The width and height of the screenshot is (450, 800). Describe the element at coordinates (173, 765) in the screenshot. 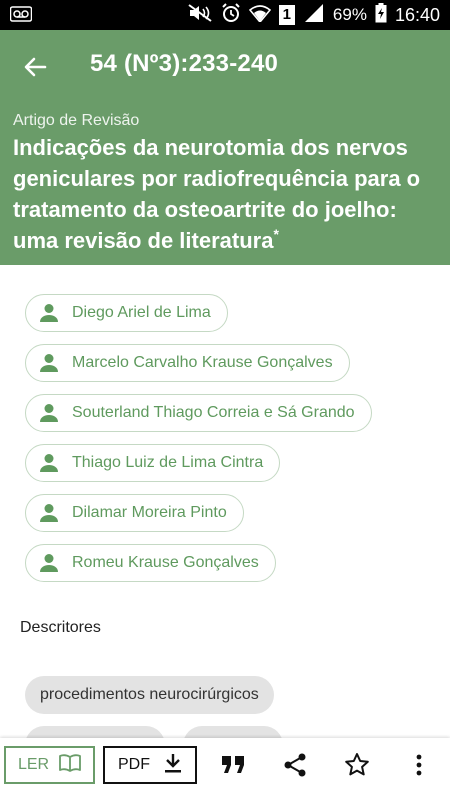

I see `download-icon` at that location.